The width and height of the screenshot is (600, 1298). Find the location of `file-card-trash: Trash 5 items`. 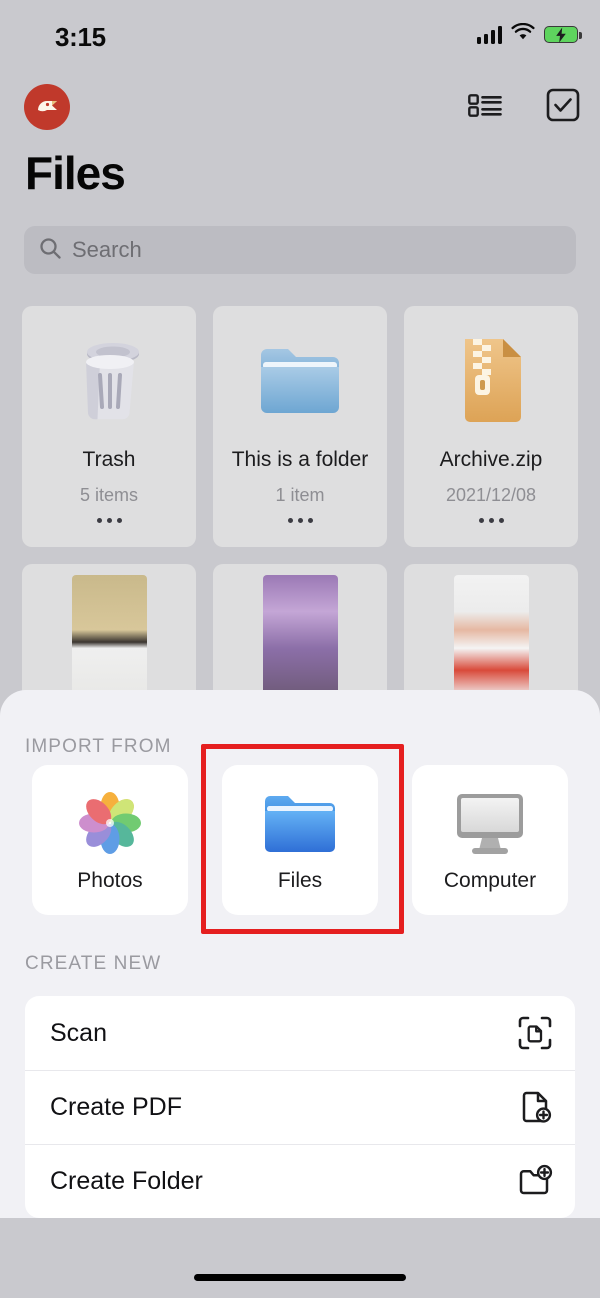

file-card-trash: Trash 5 items is located at coordinates (109, 426).